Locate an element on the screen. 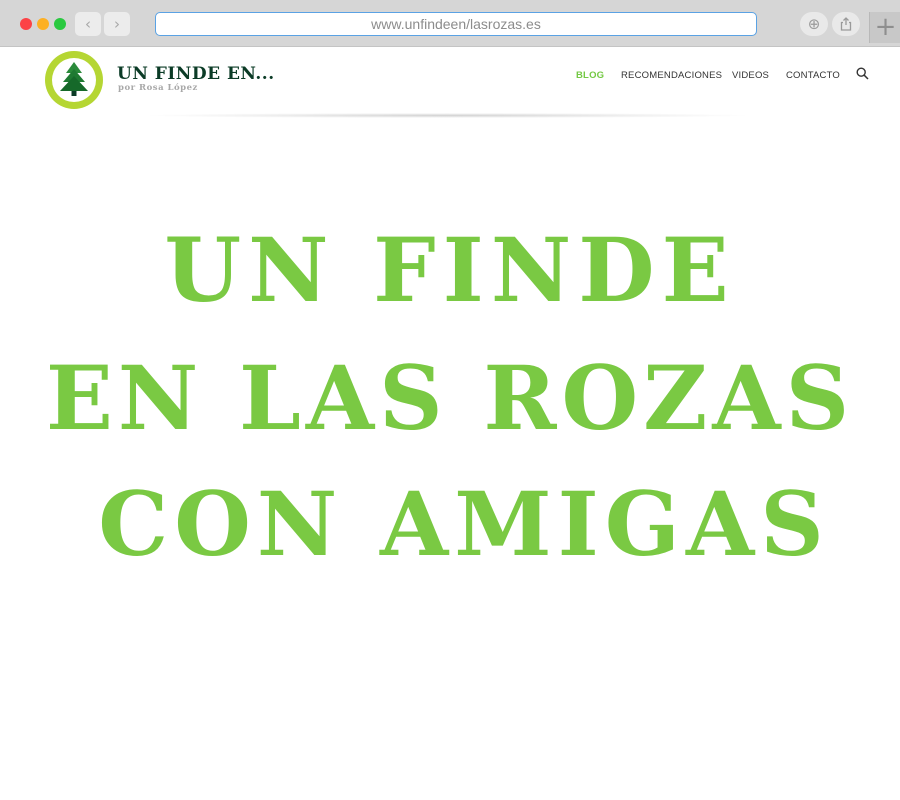 The image size is (900, 800). chevron-right-icon: › is located at coordinates (117, 24).